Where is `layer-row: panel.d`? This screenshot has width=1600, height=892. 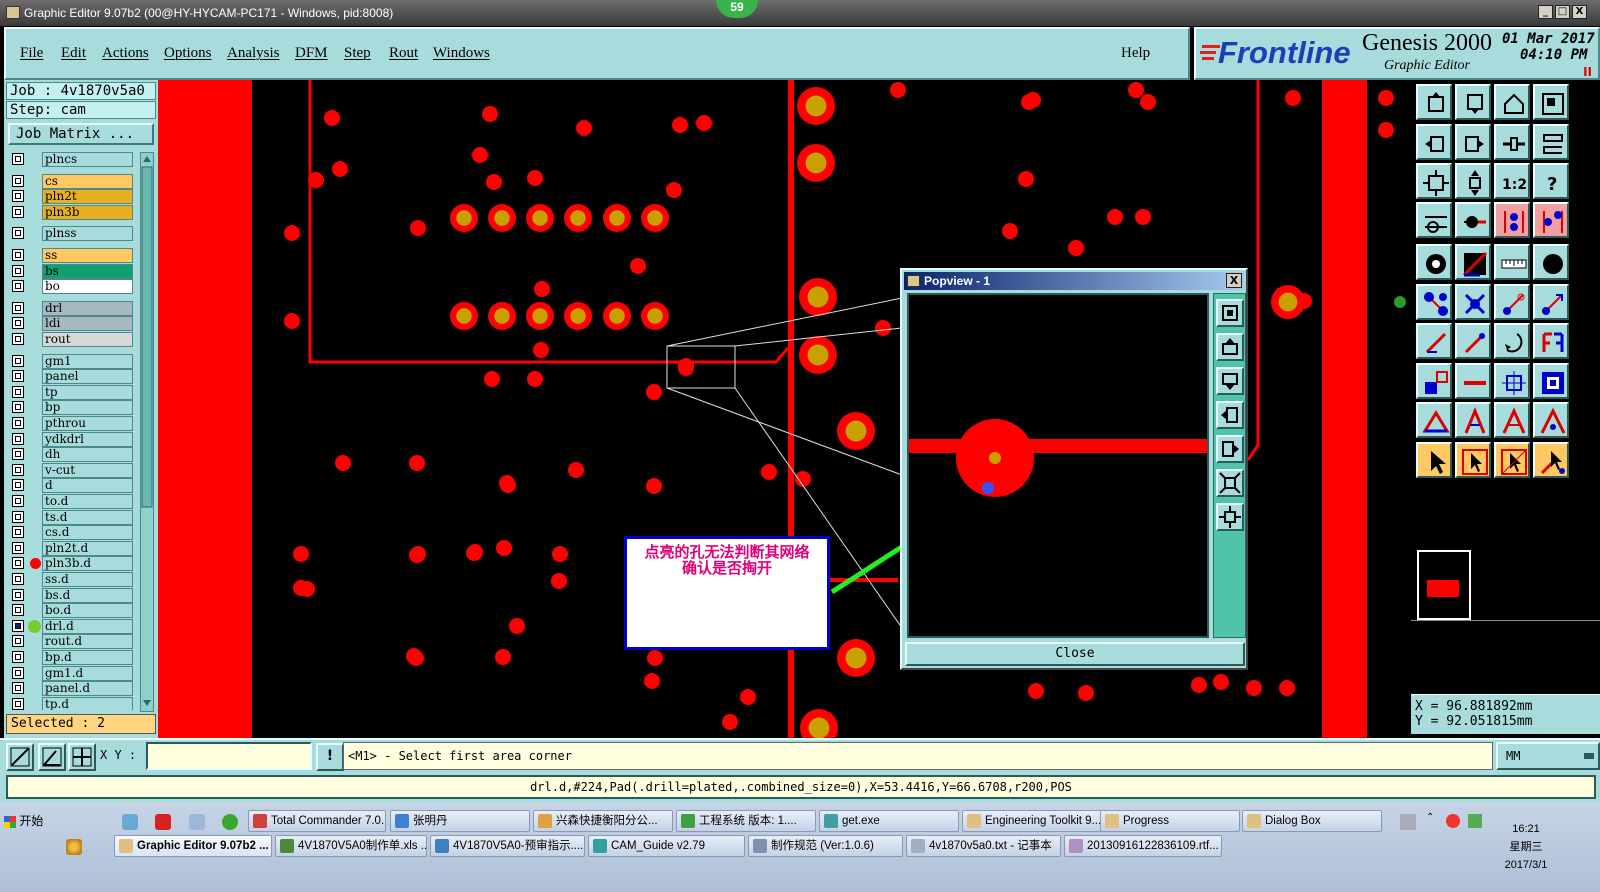 layer-row: panel.d is located at coordinates (73, 689).